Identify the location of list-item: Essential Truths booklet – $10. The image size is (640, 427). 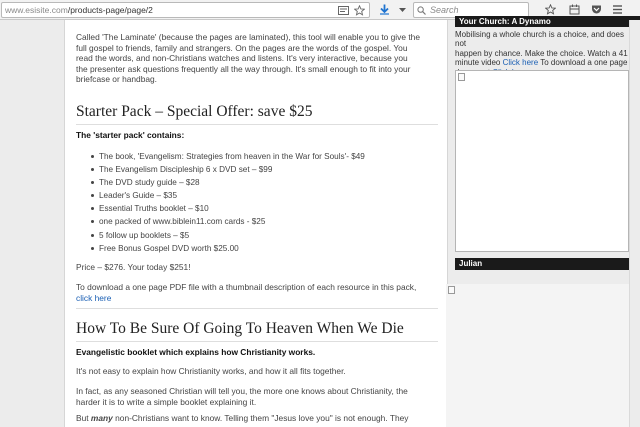
(228, 208).